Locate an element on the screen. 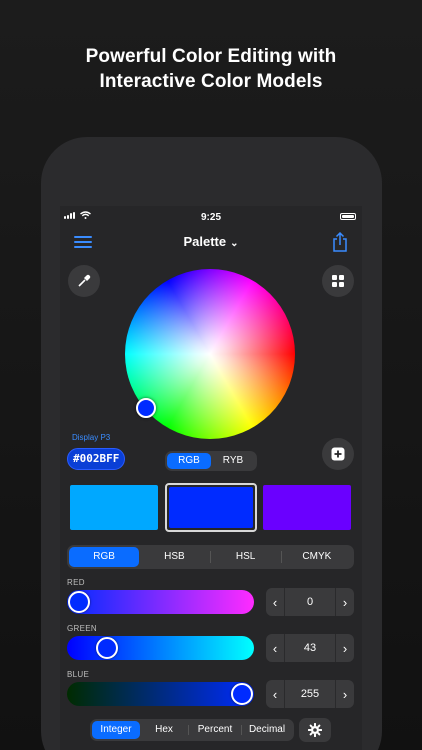 The height and width of the screenshot is (750, 422). color-space-tabs: RGB HSB HSL CMYK is located at coordinates (210, 557).